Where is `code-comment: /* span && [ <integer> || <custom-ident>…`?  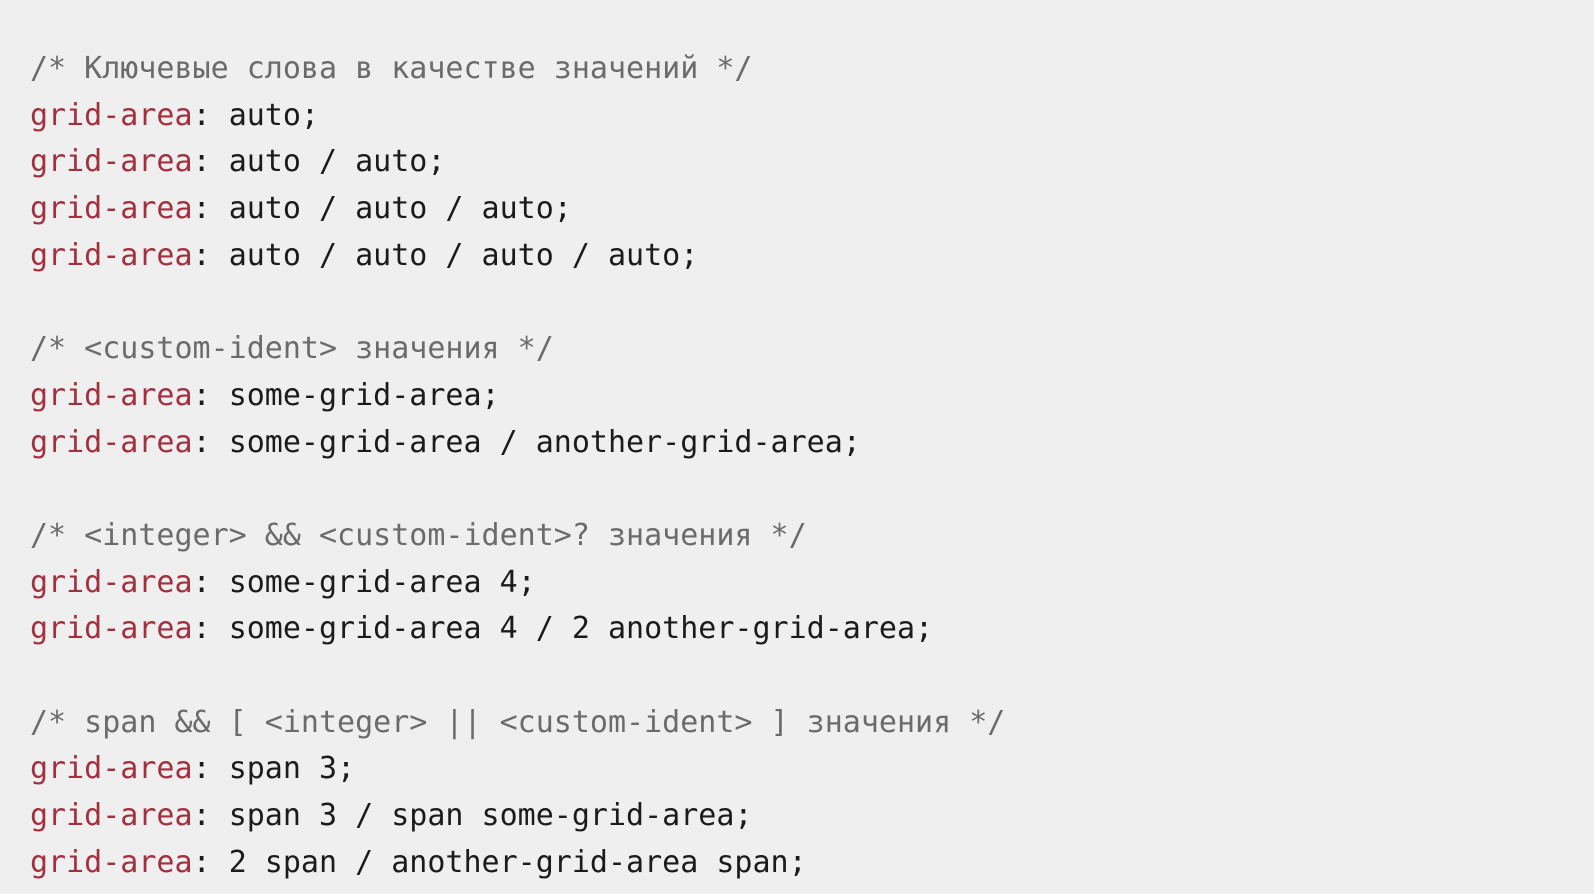
code-comment: /* span && [ <integer> || <custom-ident>… is located at coordinates (812, 723).